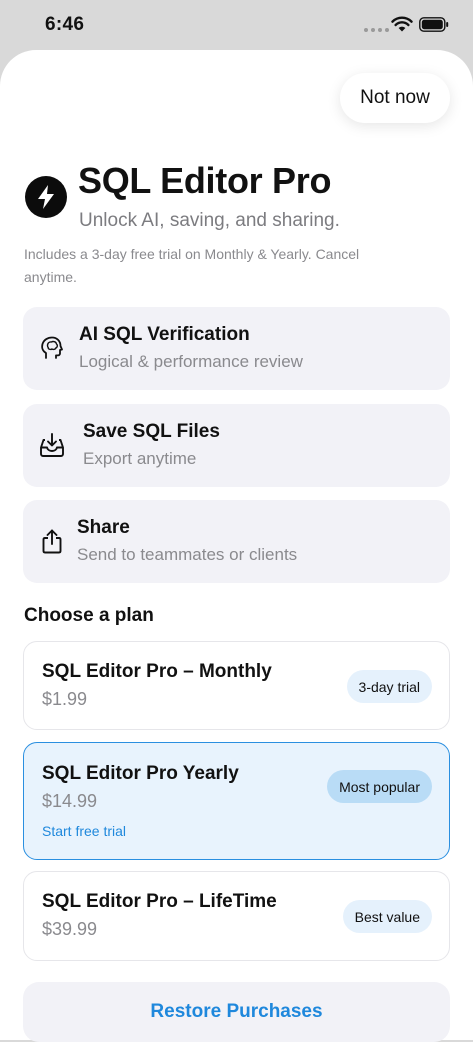 The height and width of the screenshot is (1042, 473). I want to click on feature-subtitle: Send to teammates or clients, so click(187, 554).